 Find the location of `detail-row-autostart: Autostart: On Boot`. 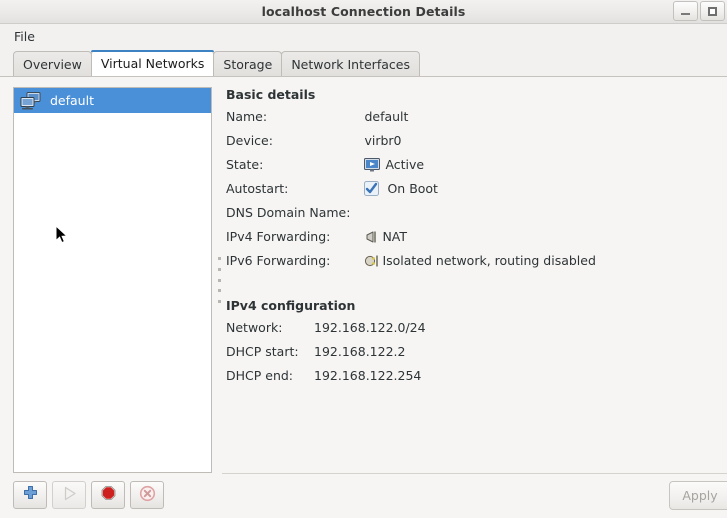

detail-row-autostart: Autostart: On Boot is located at coordinates (411, 193).